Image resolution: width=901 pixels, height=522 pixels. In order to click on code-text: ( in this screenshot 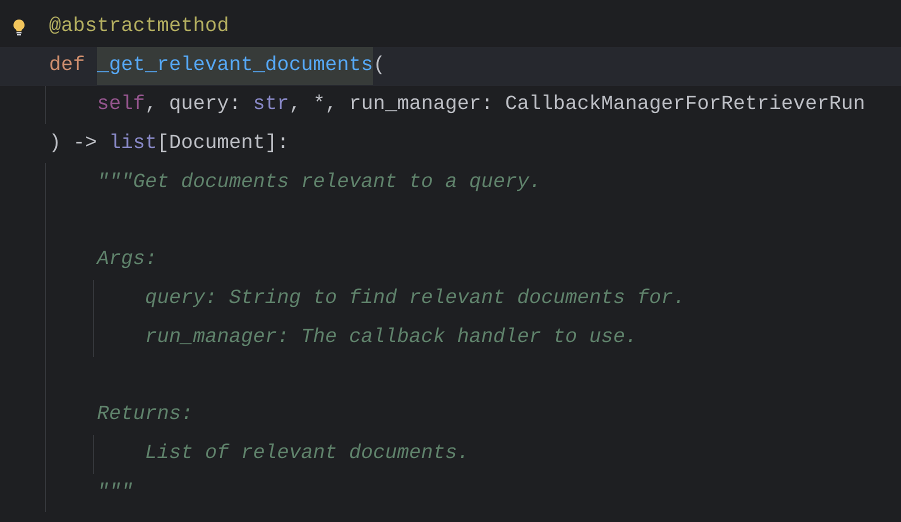, I will do `click(379, 66)`.